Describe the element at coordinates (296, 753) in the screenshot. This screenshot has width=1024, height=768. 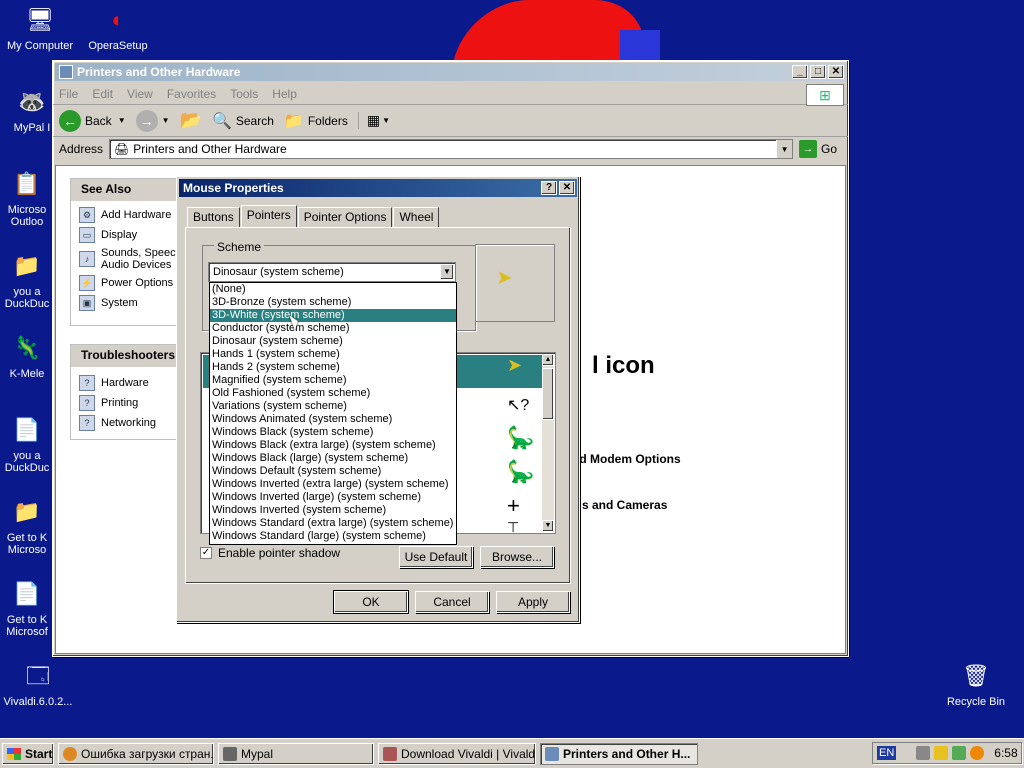
I see `task-mypal: Mypal` at that location.